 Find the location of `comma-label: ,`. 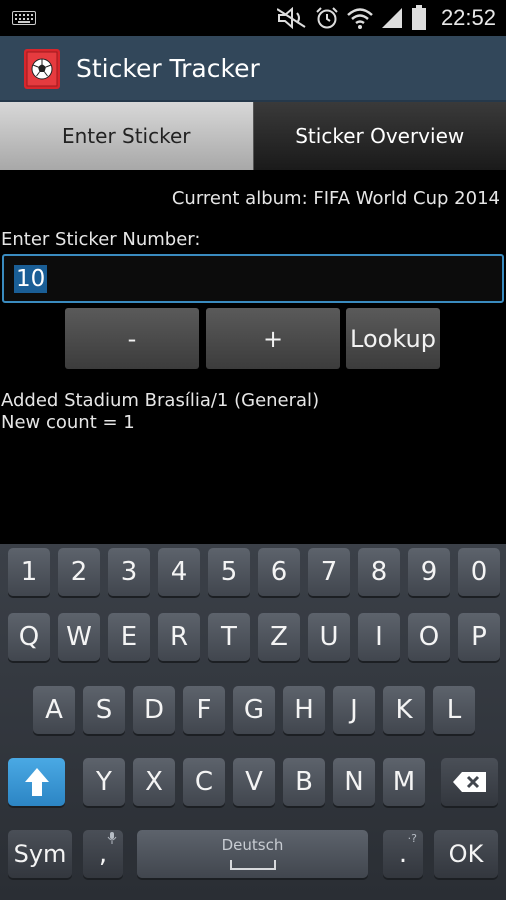

comma-label: , is located at coordinates (103, 854).